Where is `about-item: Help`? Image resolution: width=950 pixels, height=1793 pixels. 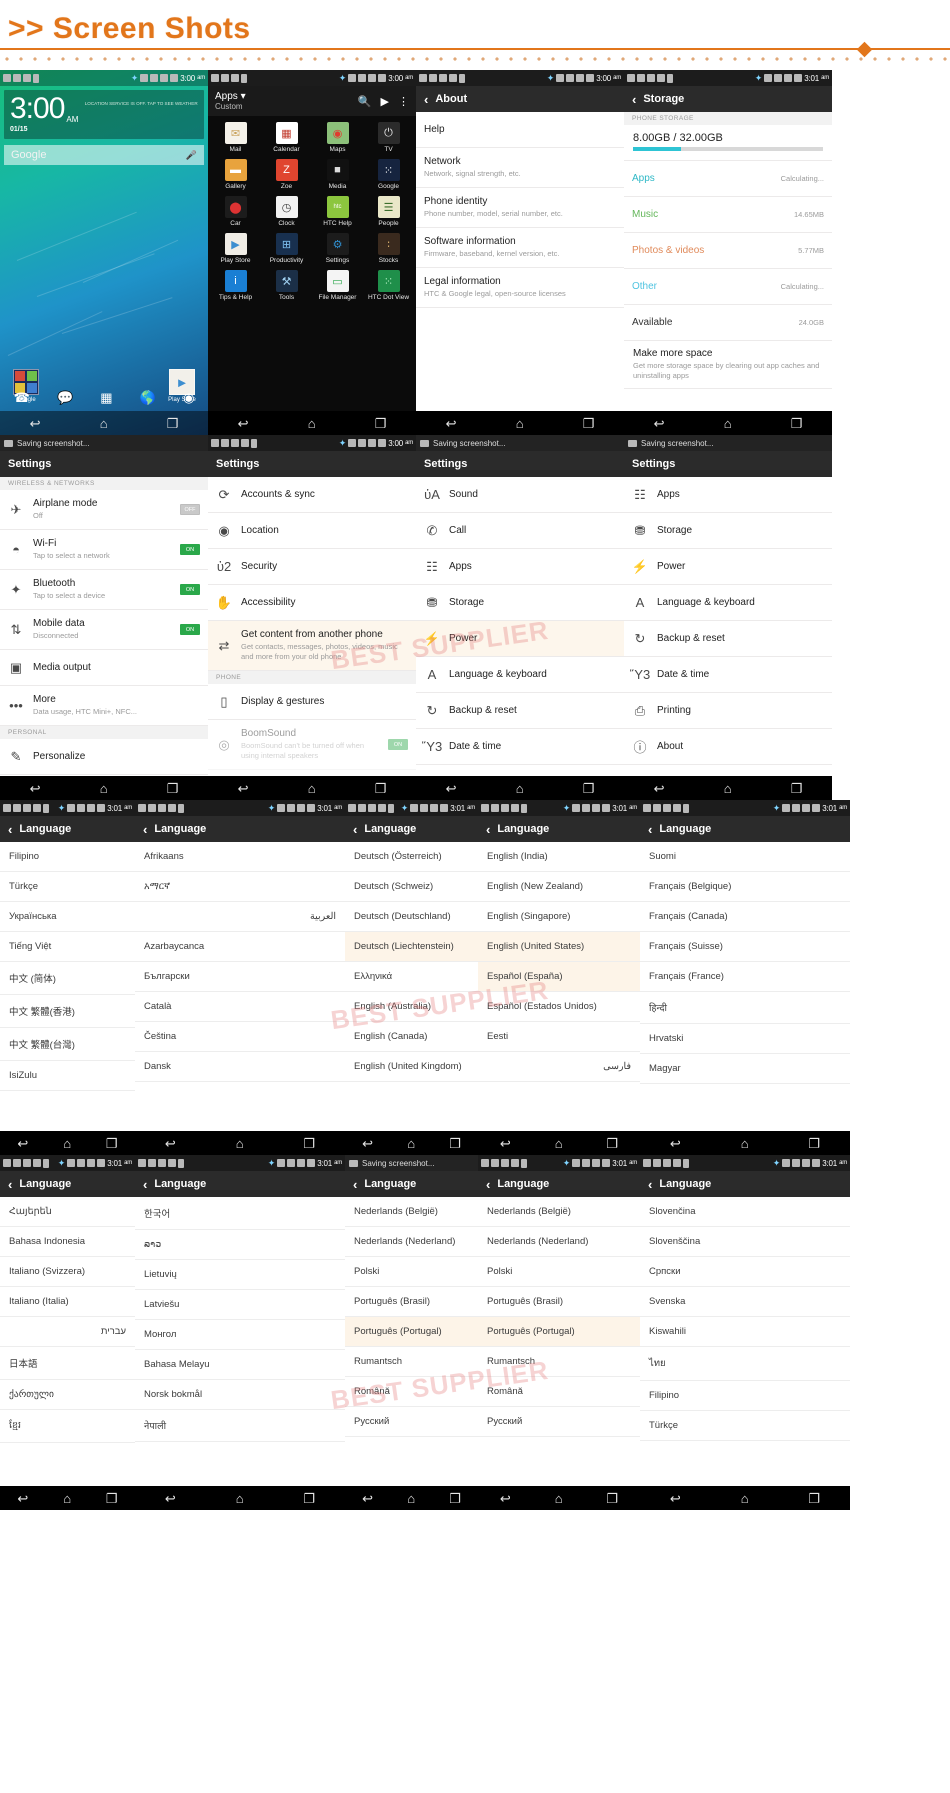
about-item: Help is located at coordinates (520, 130).